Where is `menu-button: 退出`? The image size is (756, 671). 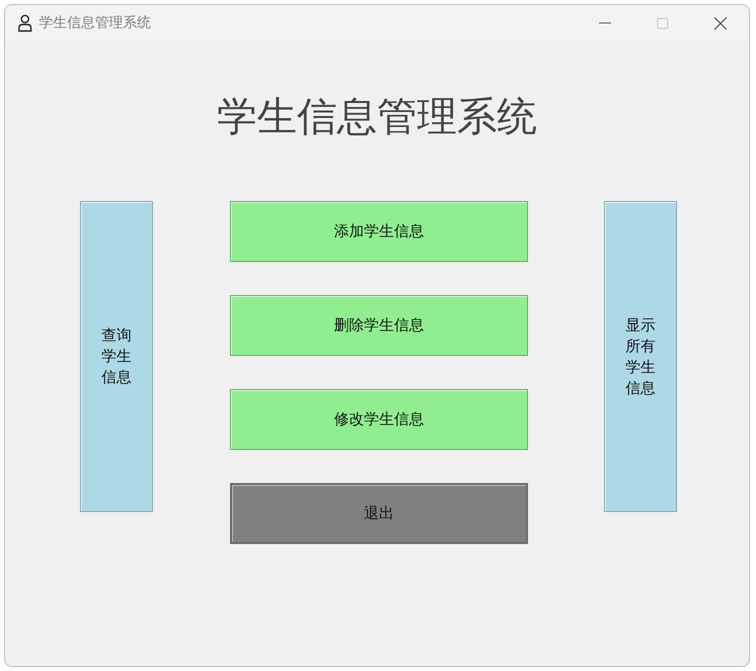
menu-button: 退出 is located at coordinates (379, 513).